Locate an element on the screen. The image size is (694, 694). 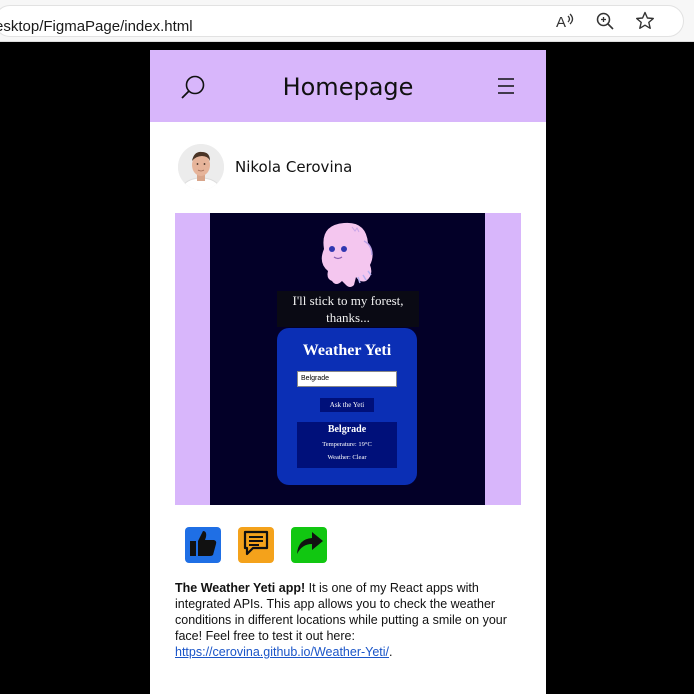
yeti-illustration is located at coordinates (348, 254).